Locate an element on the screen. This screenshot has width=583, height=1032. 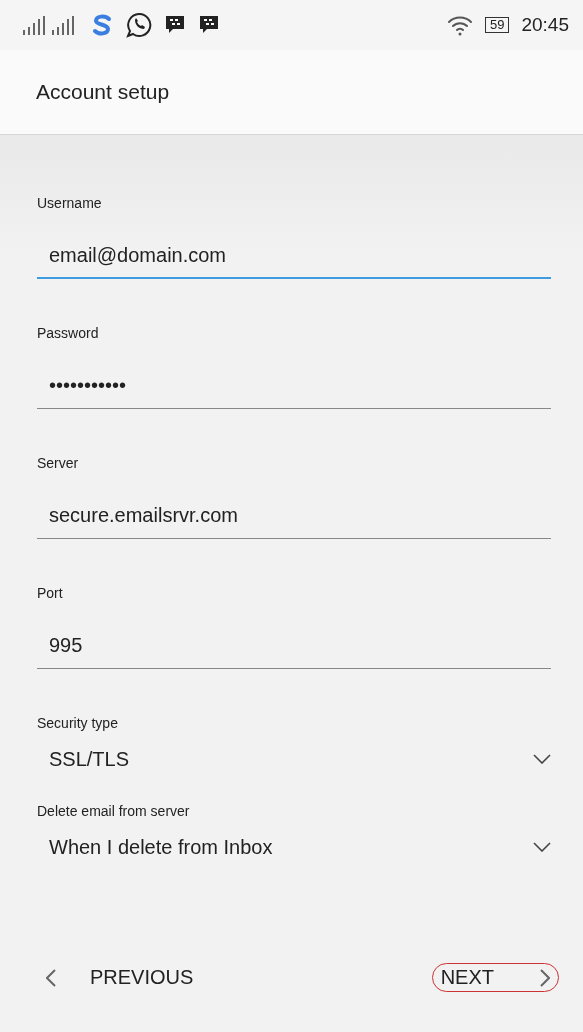
clock-time: 20:45 is located at coordinates (545, 25).